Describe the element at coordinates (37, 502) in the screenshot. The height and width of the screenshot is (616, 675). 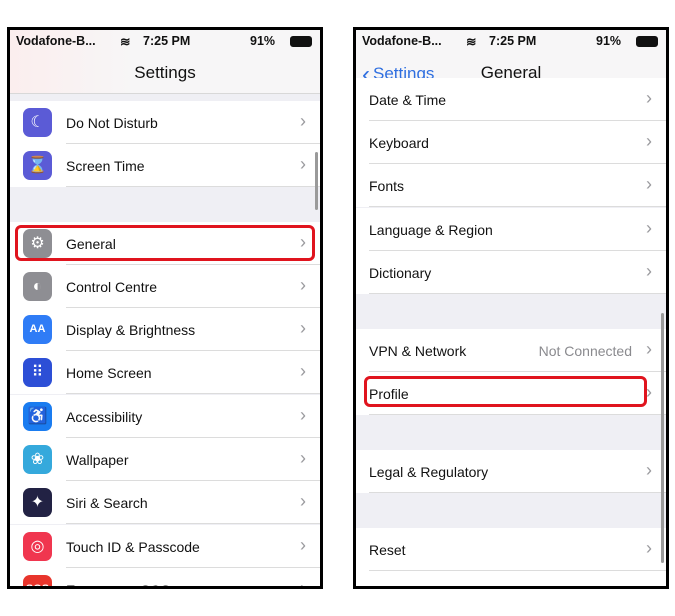
I see `siri-icon: ✦` at that location.